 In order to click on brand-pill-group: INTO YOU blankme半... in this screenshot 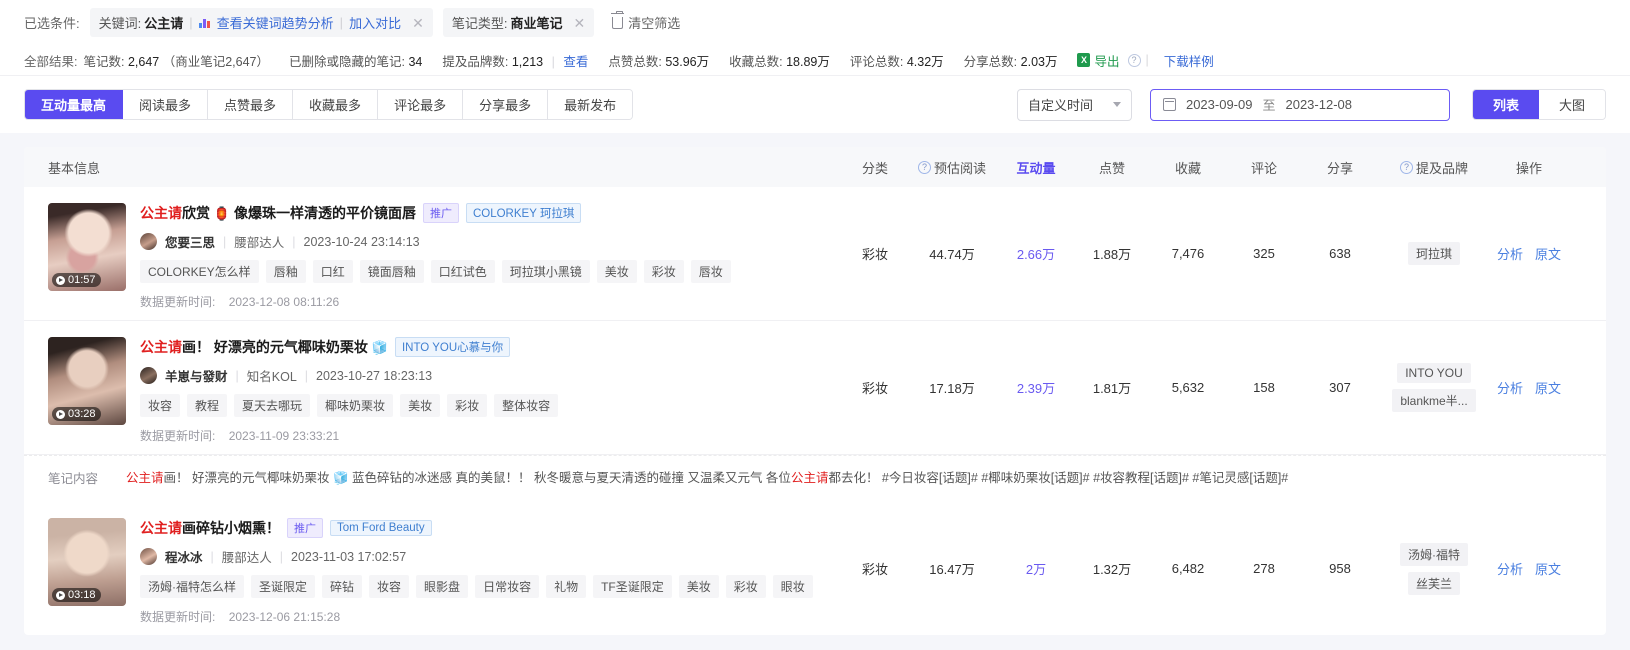, I will do `click(1434, 387)`.